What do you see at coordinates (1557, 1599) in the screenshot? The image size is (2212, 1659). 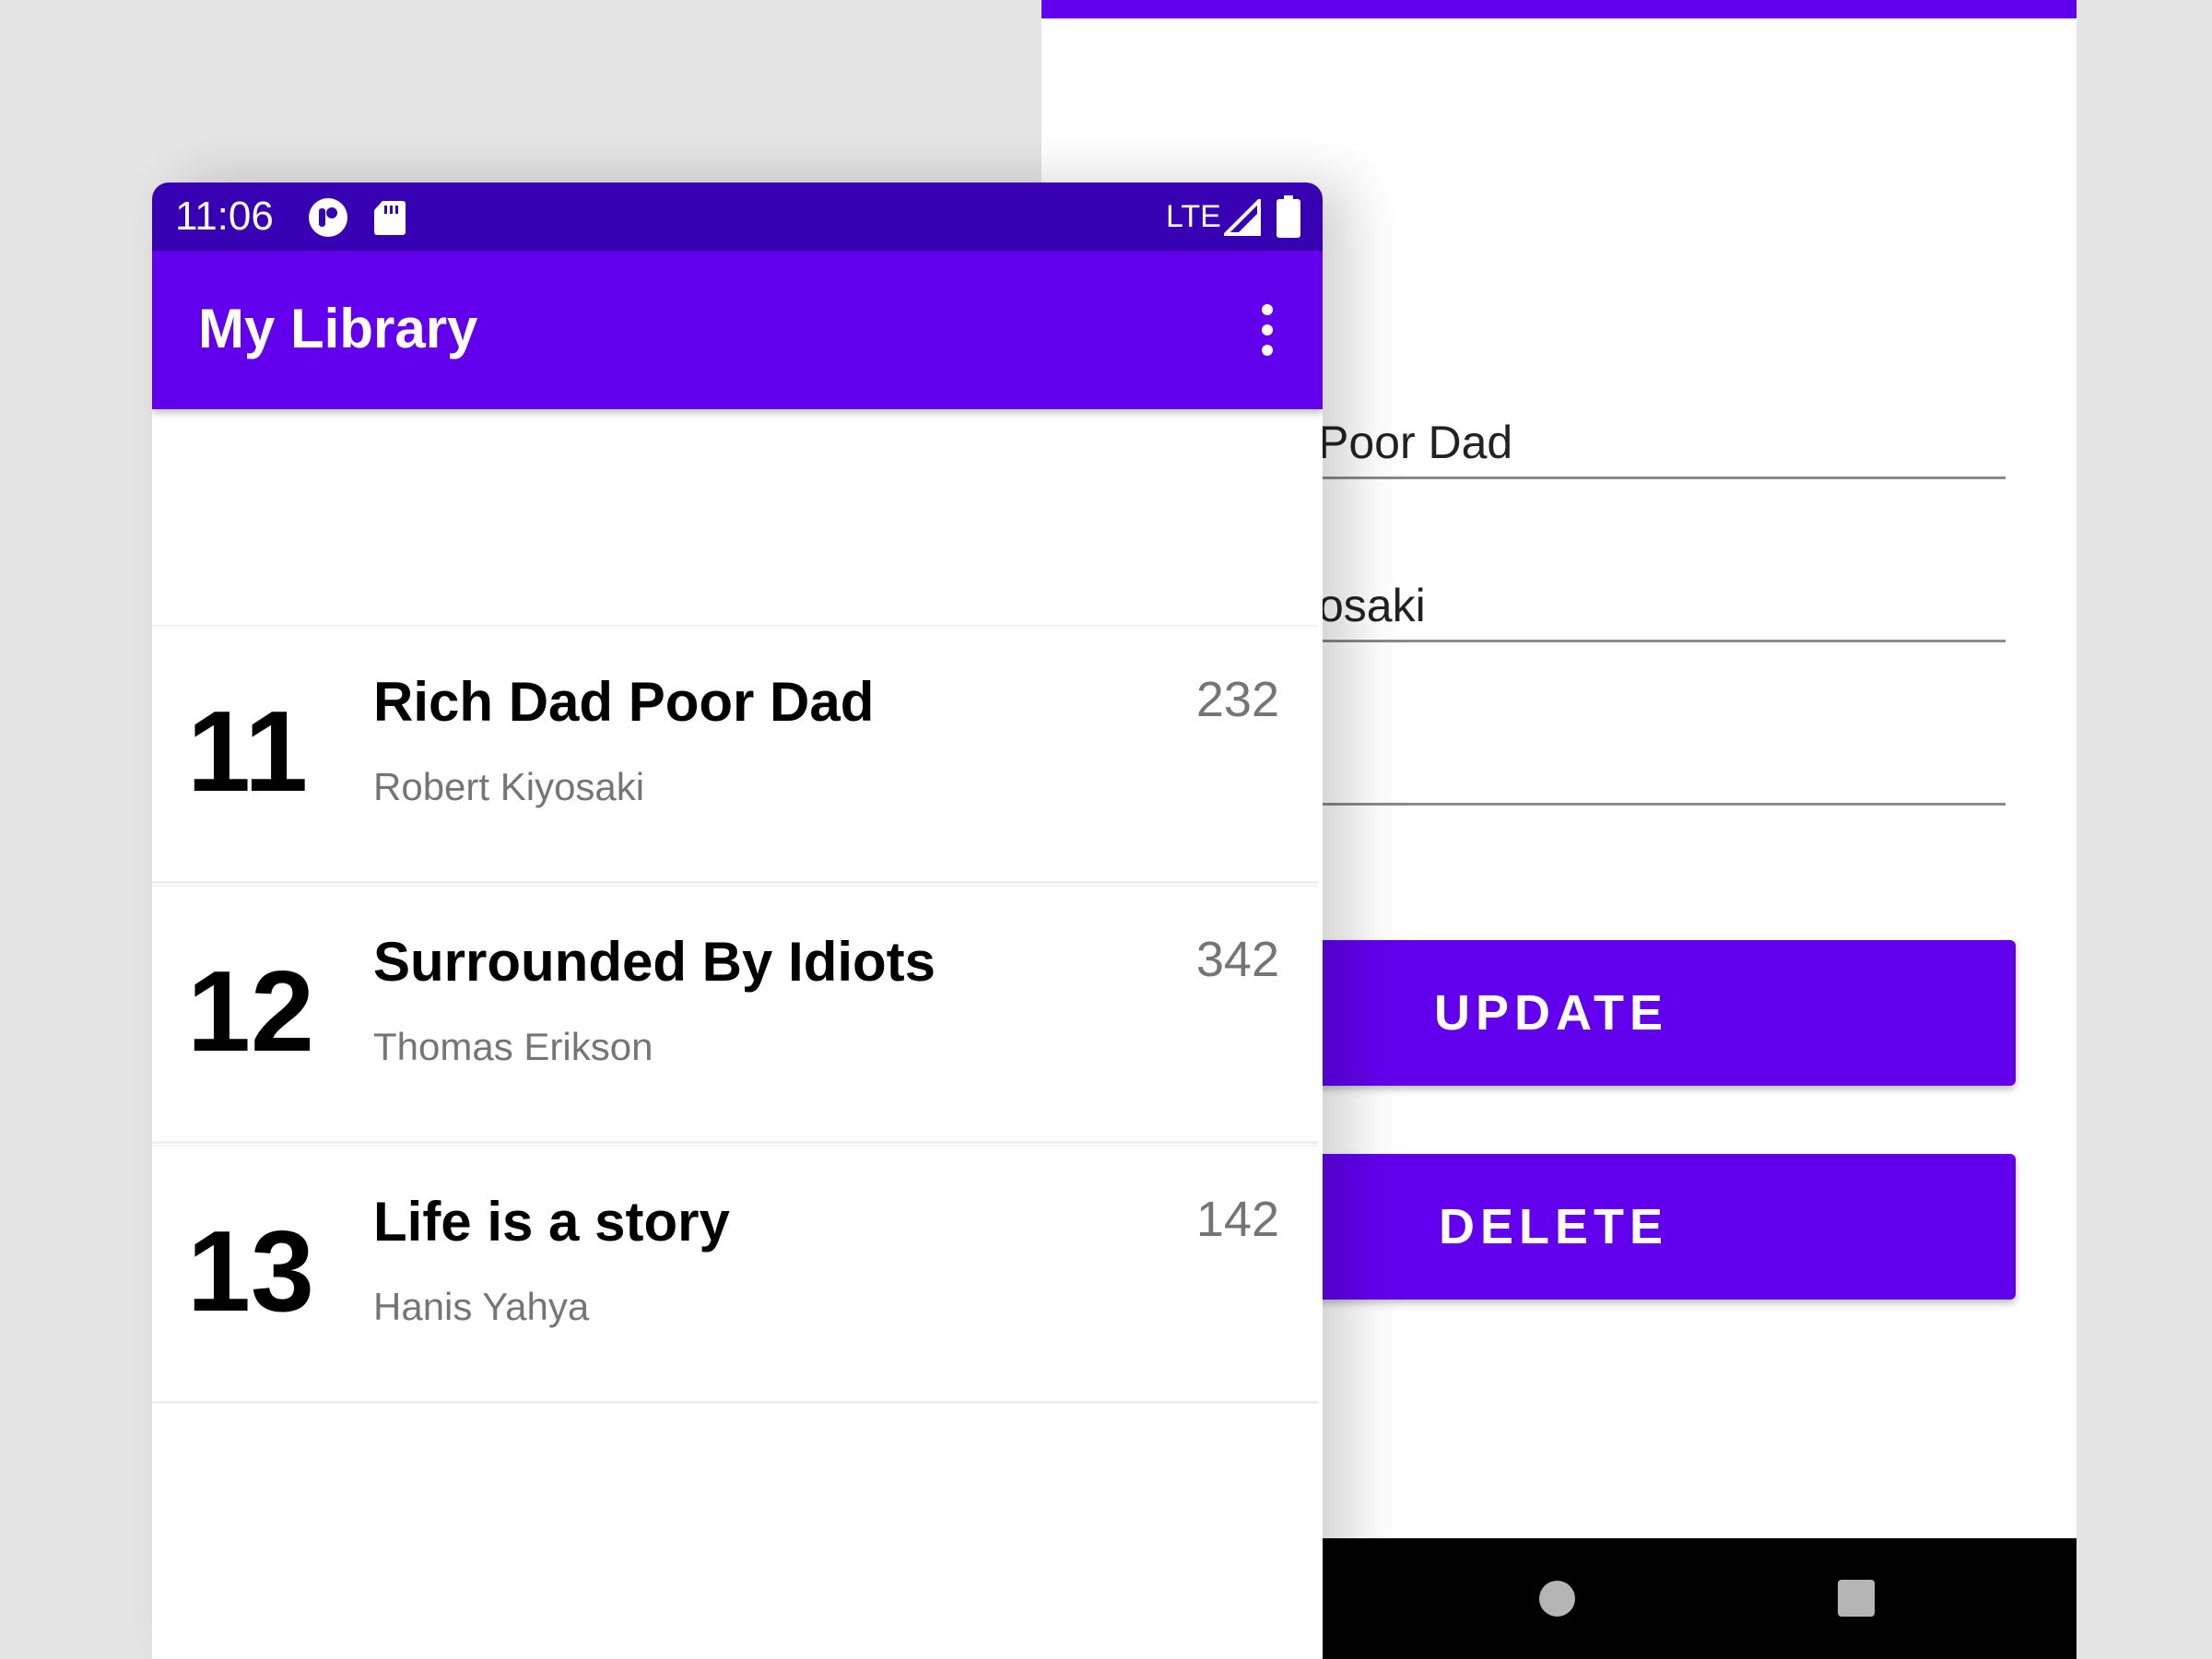 I see `home-circle-icon` at bounding box center [1557, 1599].